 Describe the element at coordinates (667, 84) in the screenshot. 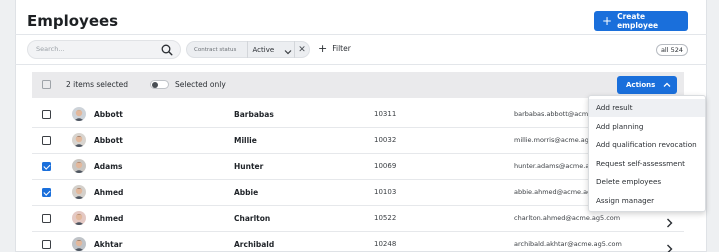

I see `chevron-up-icon` at that location.